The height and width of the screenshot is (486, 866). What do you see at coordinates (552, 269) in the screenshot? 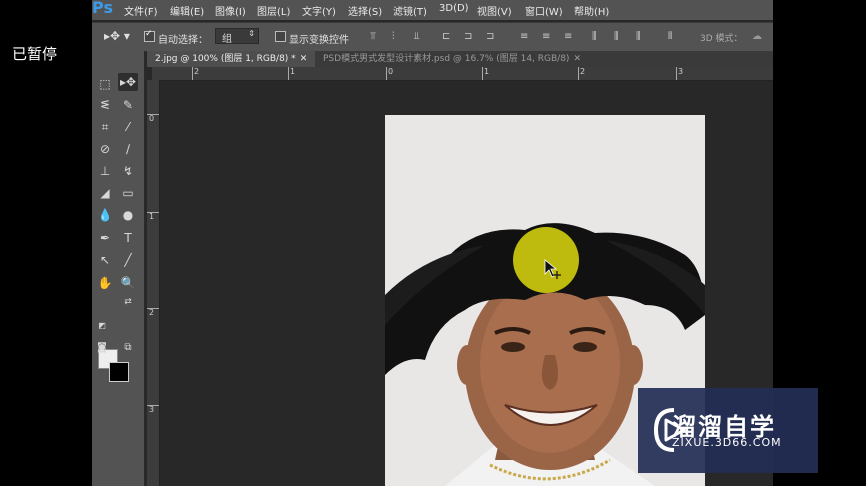
I see `move-cursor-icon` at bounding box center [552, 269].